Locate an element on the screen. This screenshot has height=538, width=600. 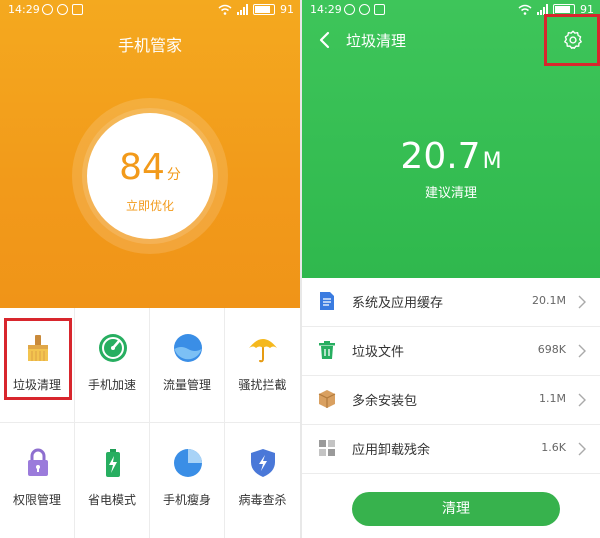
grid-item-label: 权限管理 is located at coordinates (36, 500).